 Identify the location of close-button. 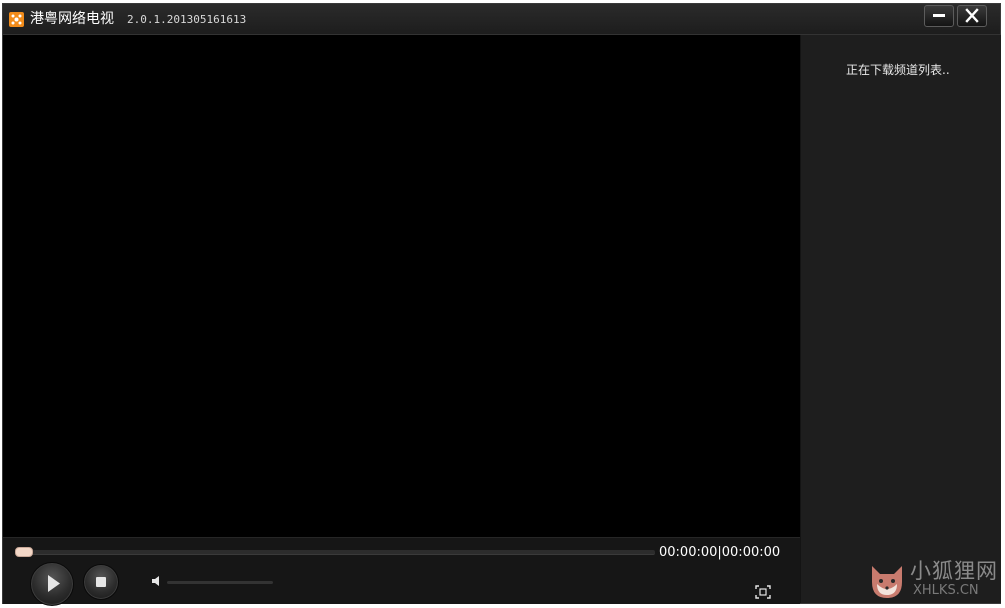
(972, 16).